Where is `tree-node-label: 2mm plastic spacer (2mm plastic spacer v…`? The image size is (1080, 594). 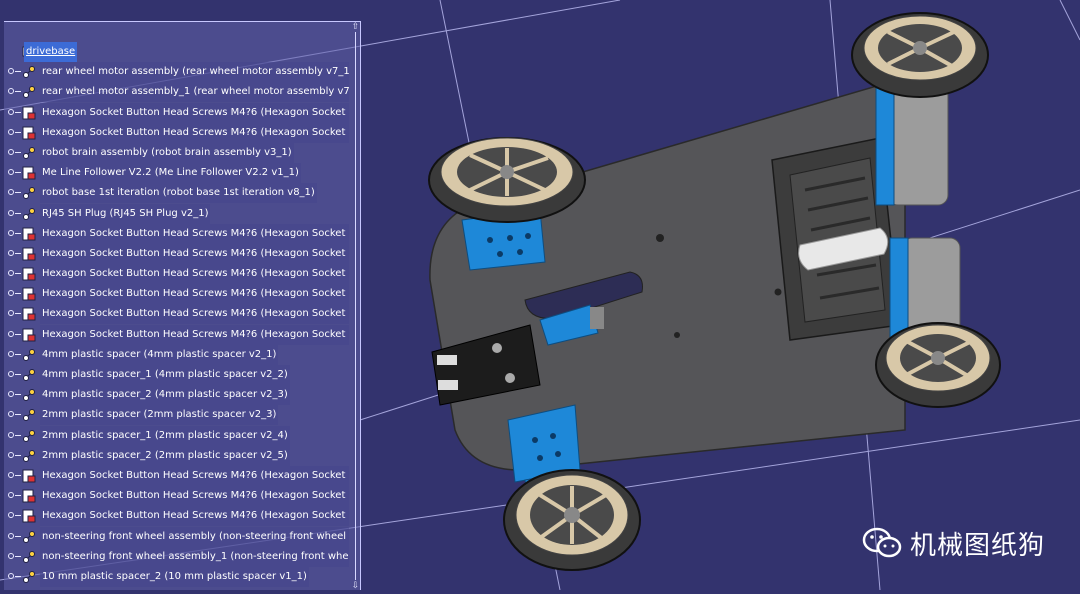 tree-node-label: 2mm plastic spacer (2mm plastic spacer v… is located at coordinates (159, 415).